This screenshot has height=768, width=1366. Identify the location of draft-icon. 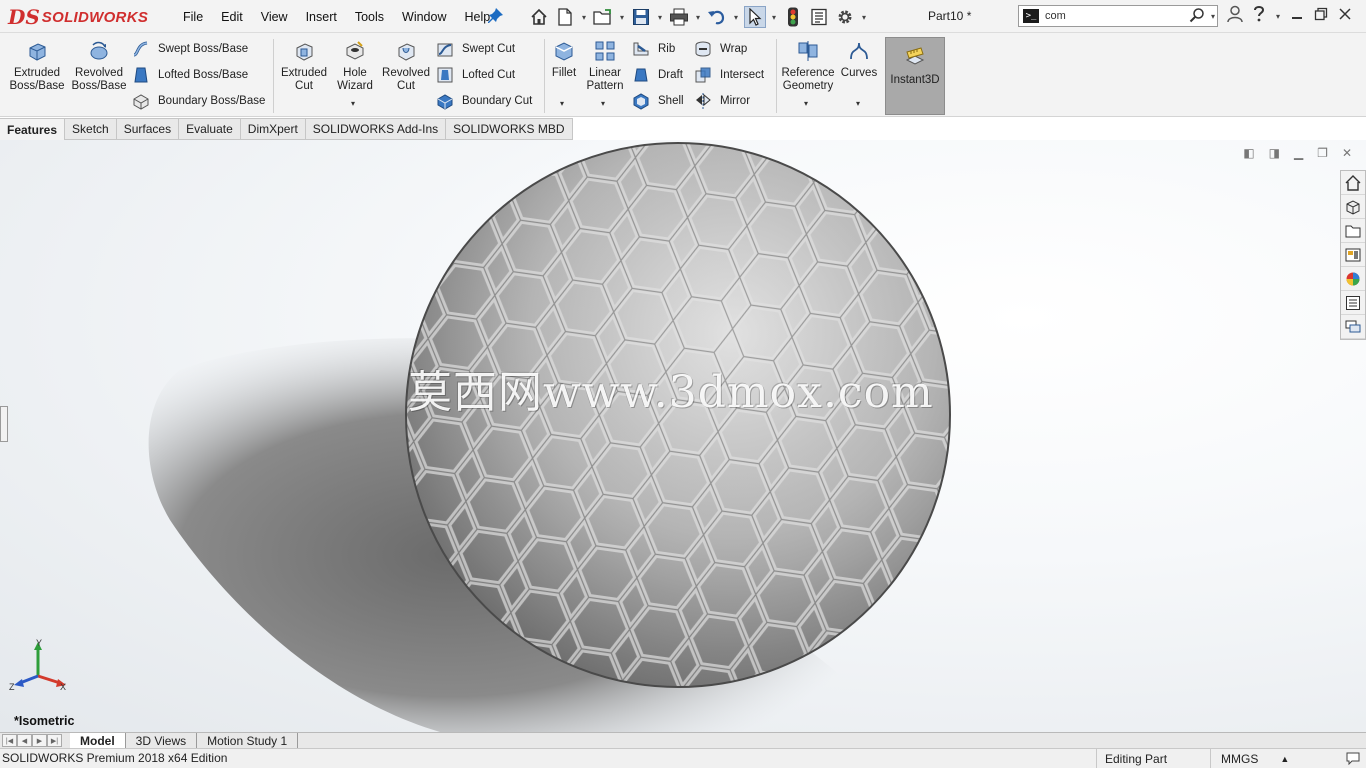
(641, 75).